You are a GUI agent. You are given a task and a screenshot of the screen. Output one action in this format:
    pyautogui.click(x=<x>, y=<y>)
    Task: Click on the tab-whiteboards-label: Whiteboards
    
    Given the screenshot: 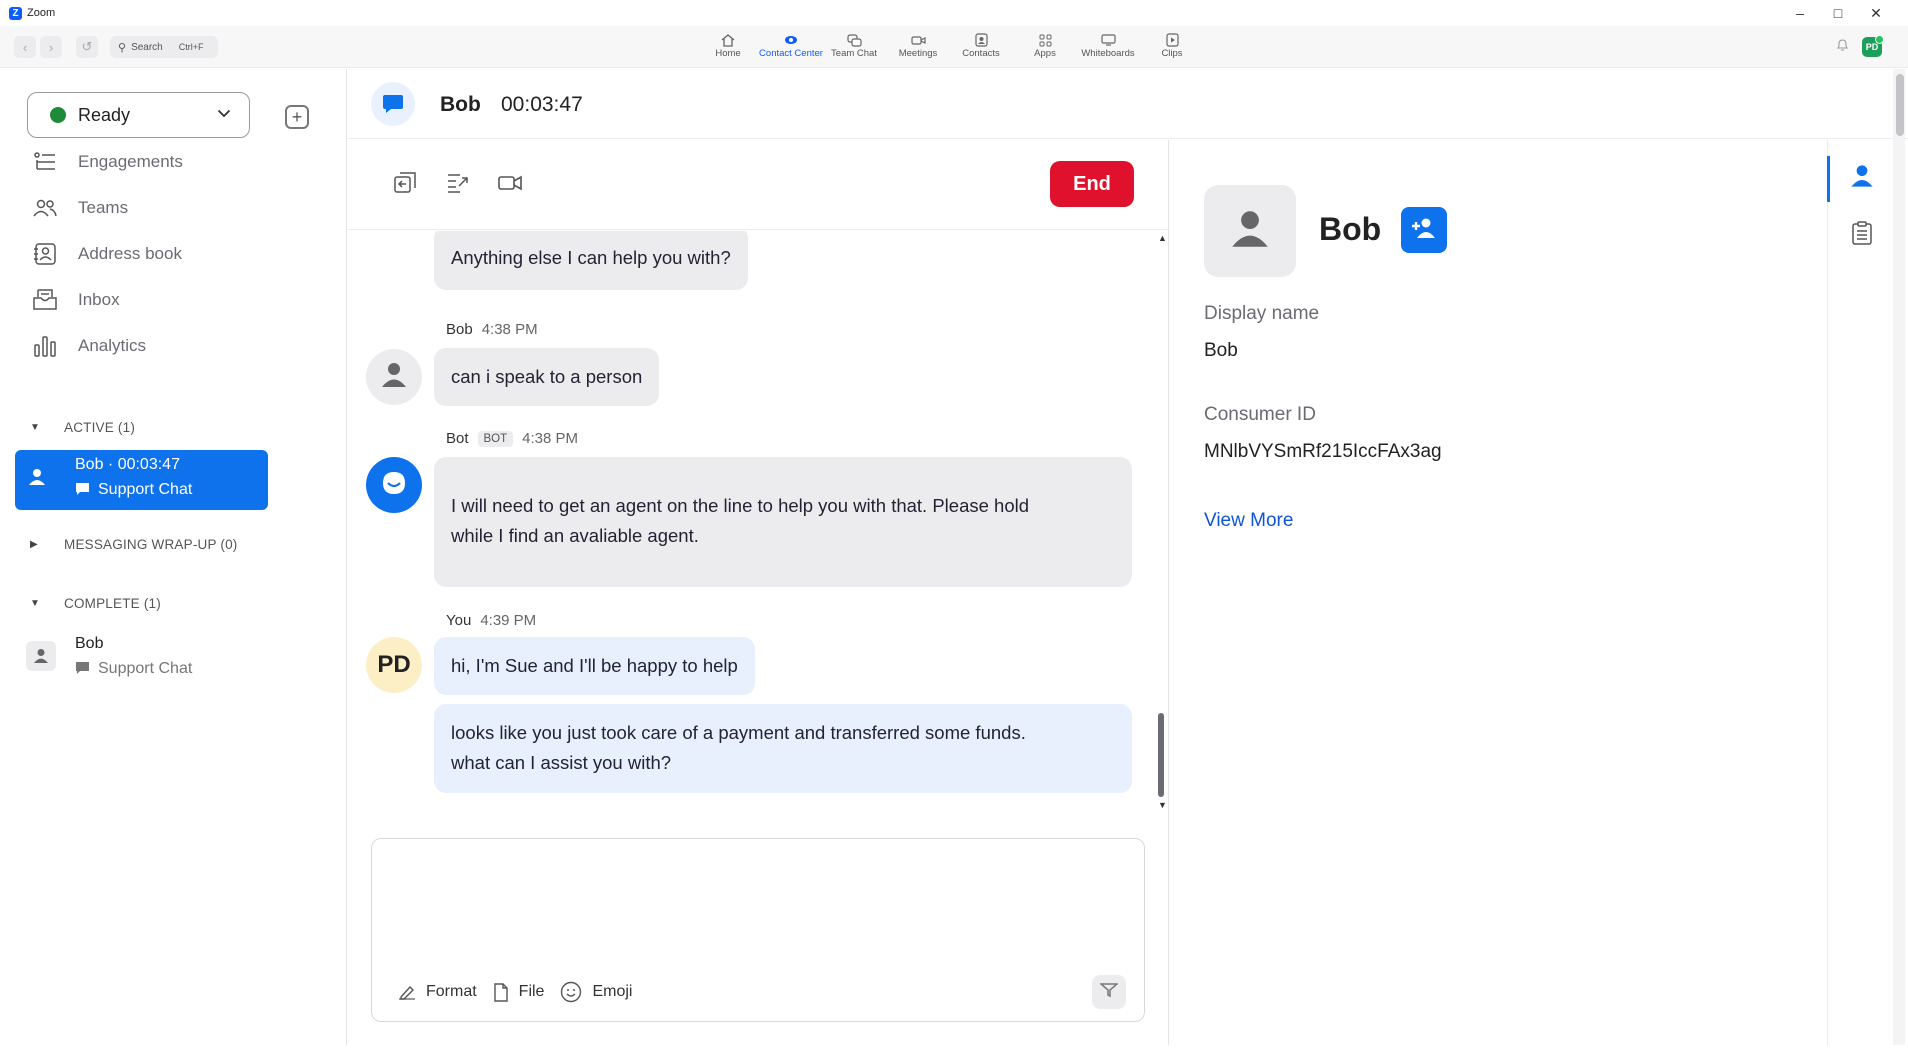 What is the action you would take?
    pyautogui.click(x=1108, y=53)
    